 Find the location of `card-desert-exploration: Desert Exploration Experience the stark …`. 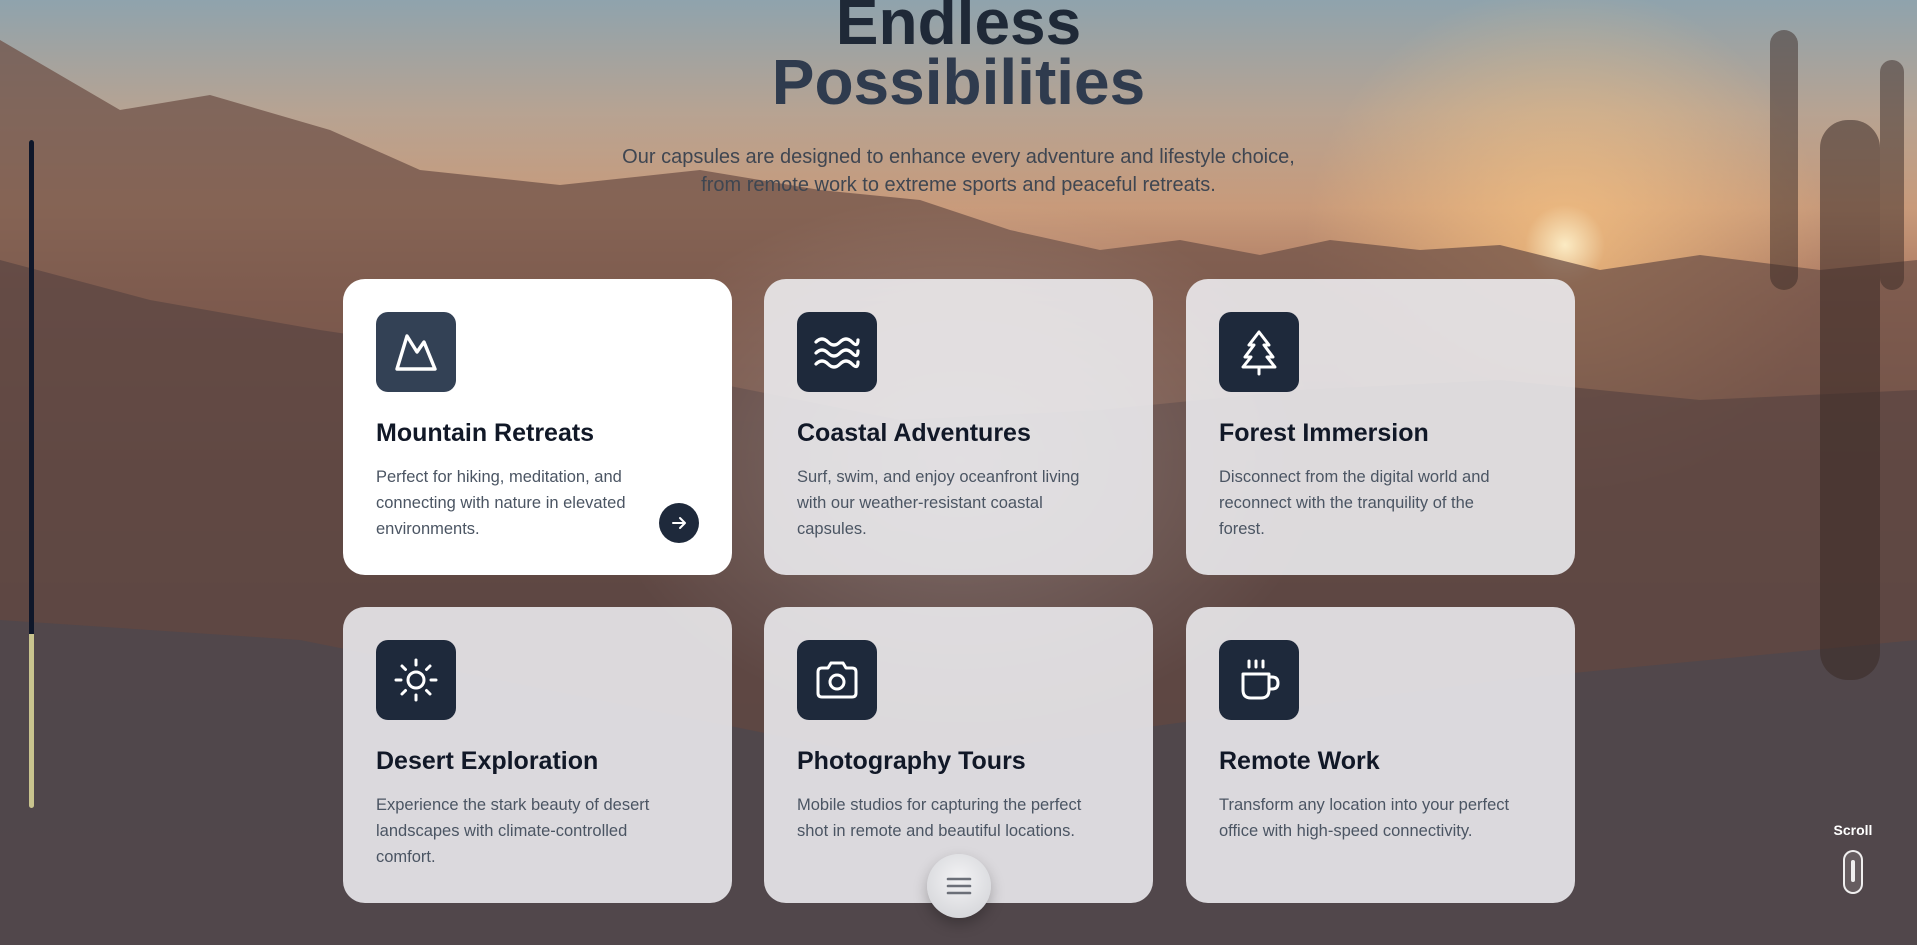

card-desert-exploration: Desert Exploration Experience the stark … is located at coordinates (537, 755).